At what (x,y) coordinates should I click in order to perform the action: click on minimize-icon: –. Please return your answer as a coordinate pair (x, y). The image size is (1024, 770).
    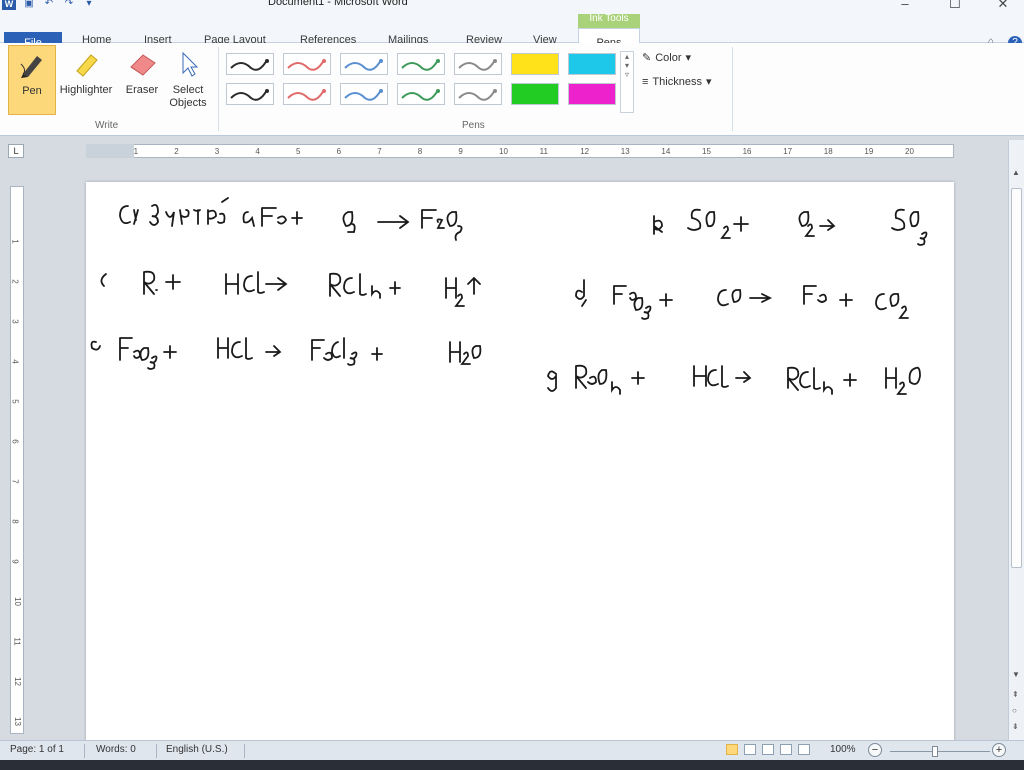
    Looking at the image, I should click on (905, 5).